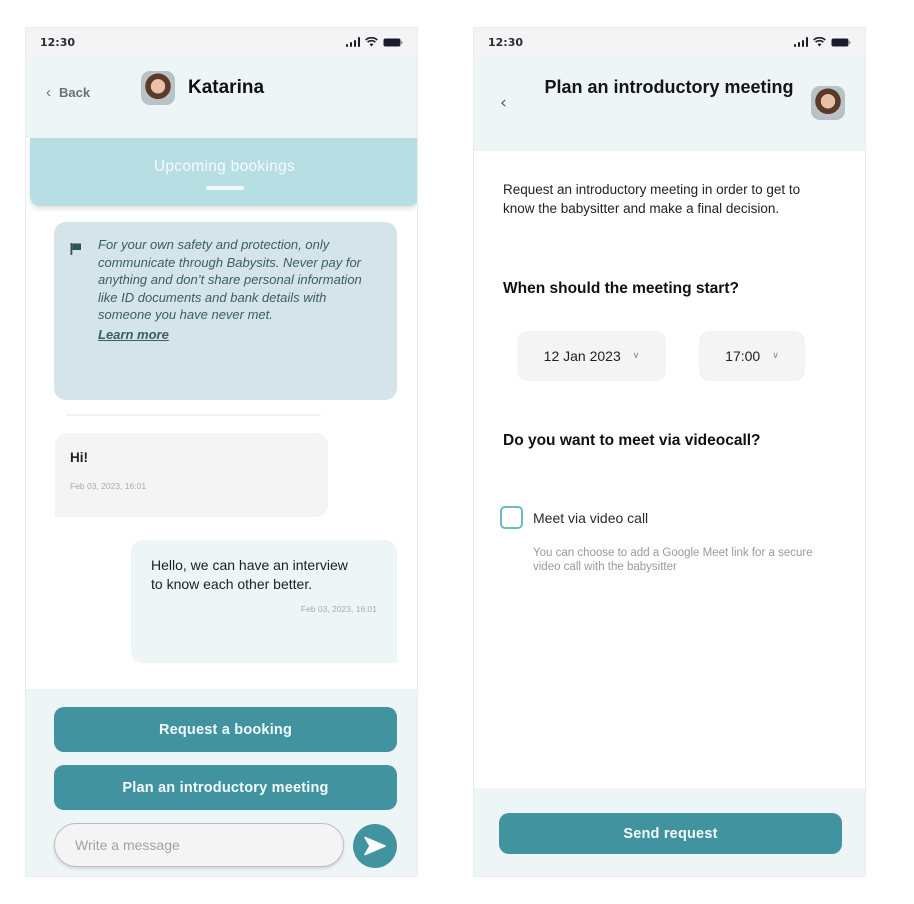 The image size is (914, 904). Describe the element at coordinates (75, 92) in the screenshot. I see `back-label: Back` at that location.